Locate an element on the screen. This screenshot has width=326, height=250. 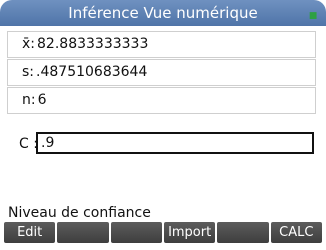
sample-size-label: n: is located at coordinates (29, 100).